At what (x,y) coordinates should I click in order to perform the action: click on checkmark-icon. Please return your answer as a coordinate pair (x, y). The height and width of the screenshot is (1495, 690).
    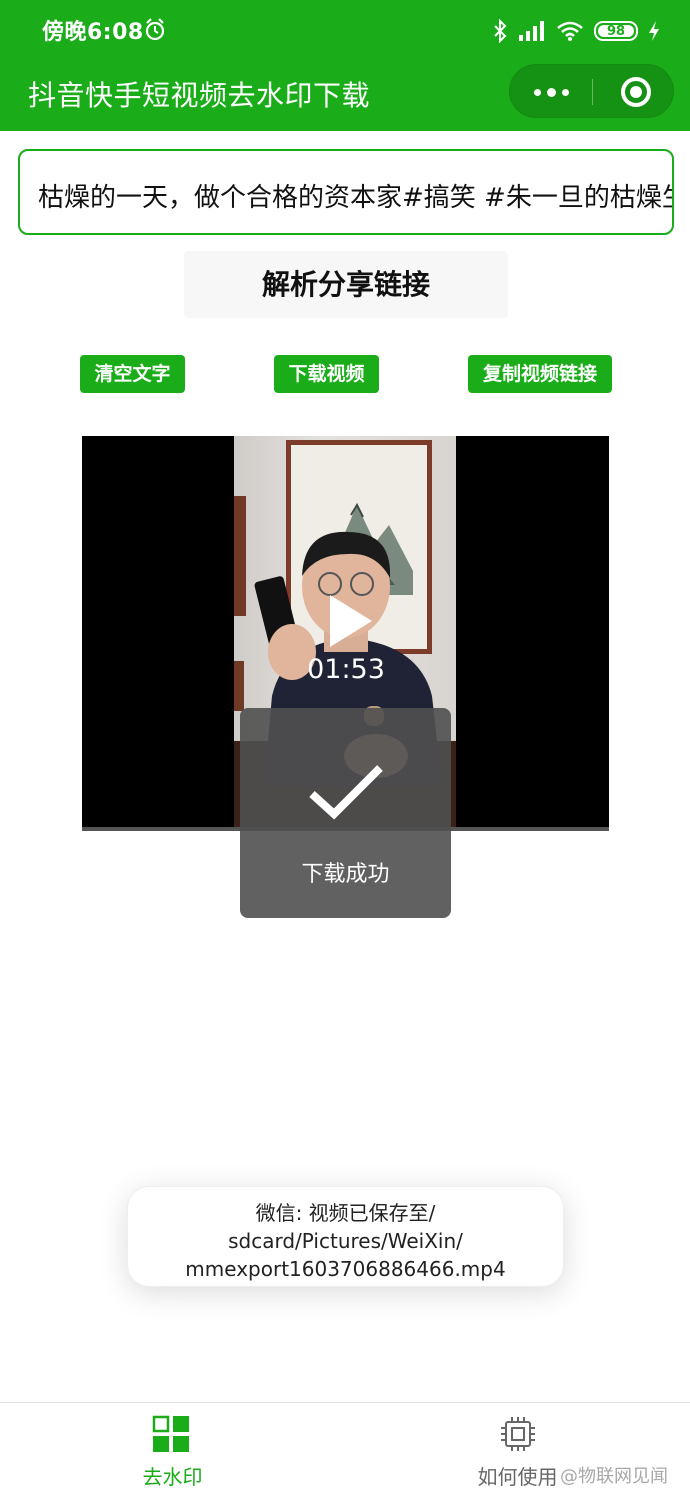
    Looking at the image, I should click on (346, 792).